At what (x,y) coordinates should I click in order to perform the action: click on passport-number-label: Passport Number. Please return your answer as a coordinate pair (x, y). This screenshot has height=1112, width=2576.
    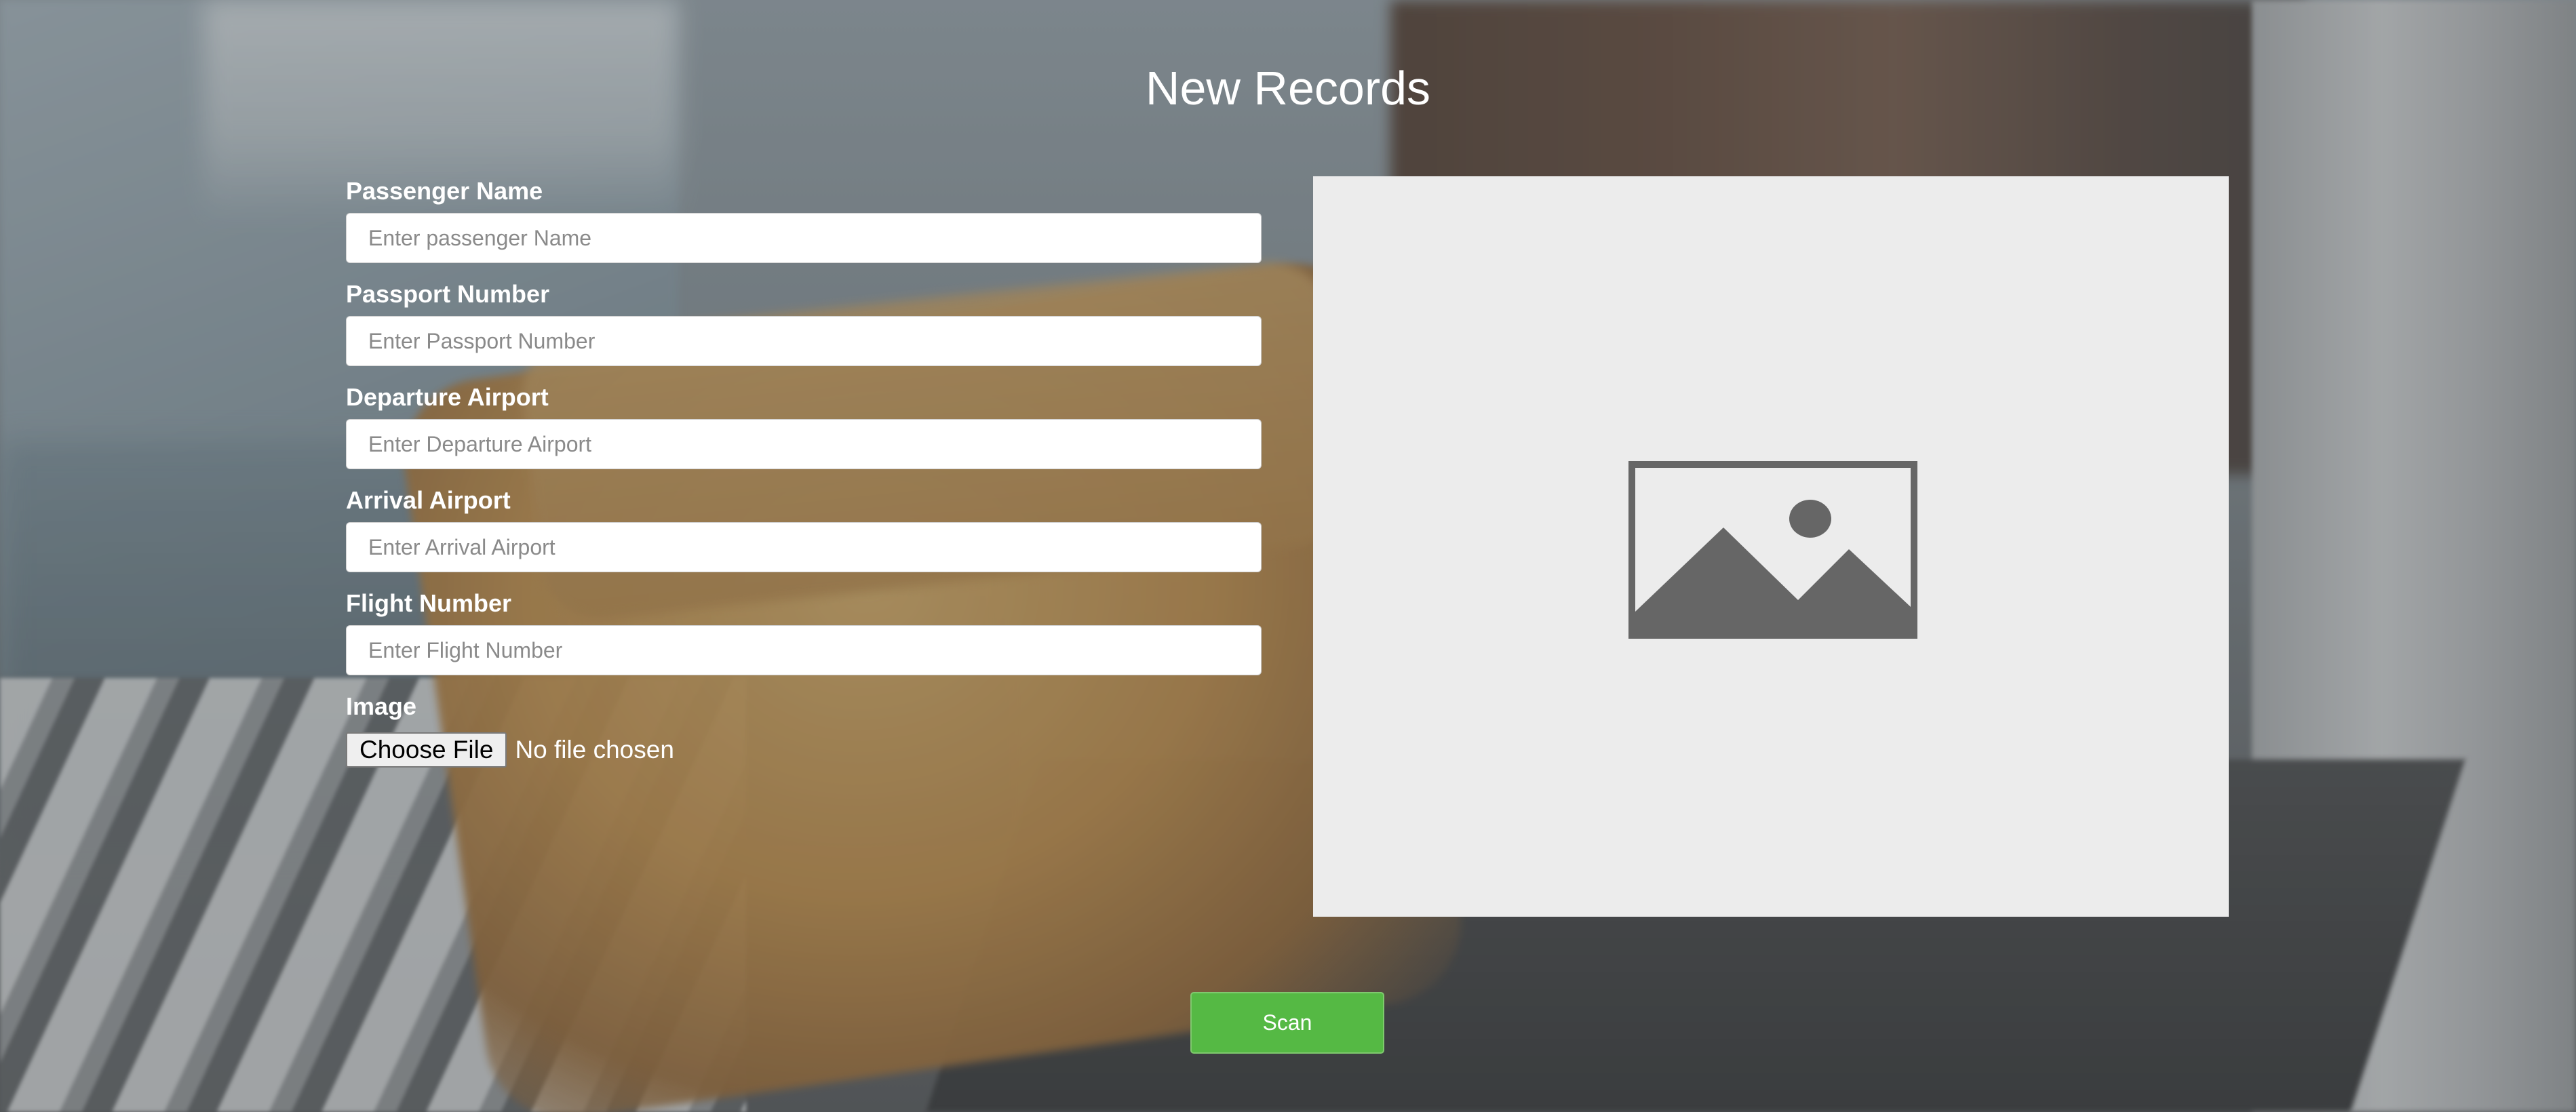
    Looking at the image, I should click on (448, 294).